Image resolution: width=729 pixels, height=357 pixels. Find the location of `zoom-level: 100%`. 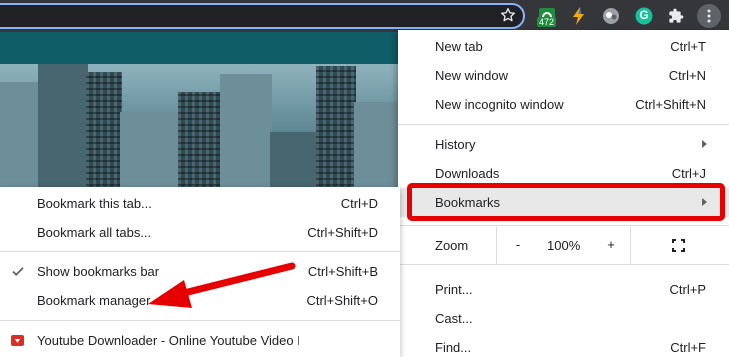

zoom-level: 100% is located at coordinates (564, 245).